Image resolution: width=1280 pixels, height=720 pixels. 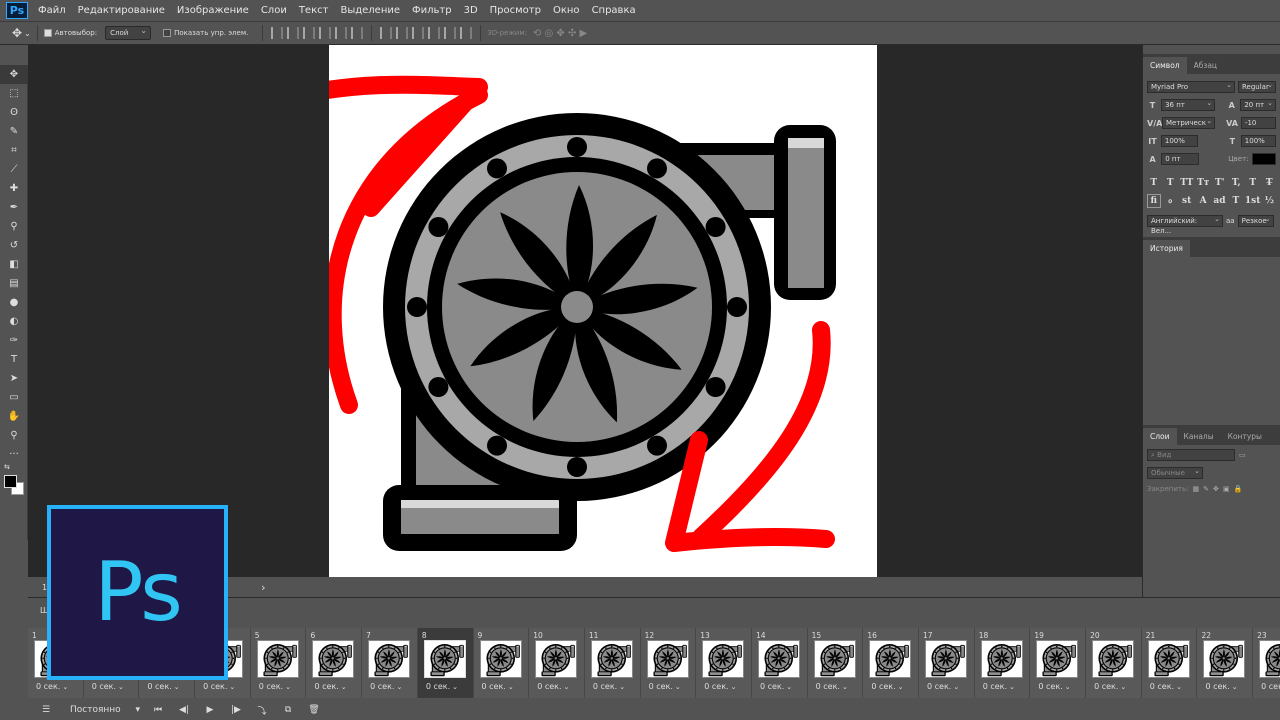 What do you see at coordinates (1270, 183) in the screenshot?
I see `format-button-7: T̶` at bounding box center [1270, 183].